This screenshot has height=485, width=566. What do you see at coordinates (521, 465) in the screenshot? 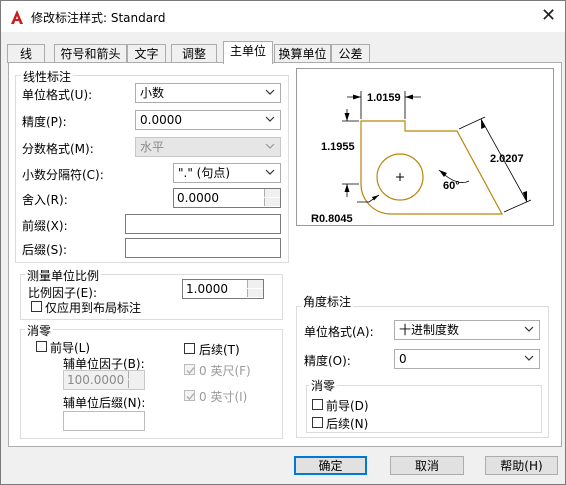
I see `help-button: 帮助(H)` at bounding box center [521, 465].